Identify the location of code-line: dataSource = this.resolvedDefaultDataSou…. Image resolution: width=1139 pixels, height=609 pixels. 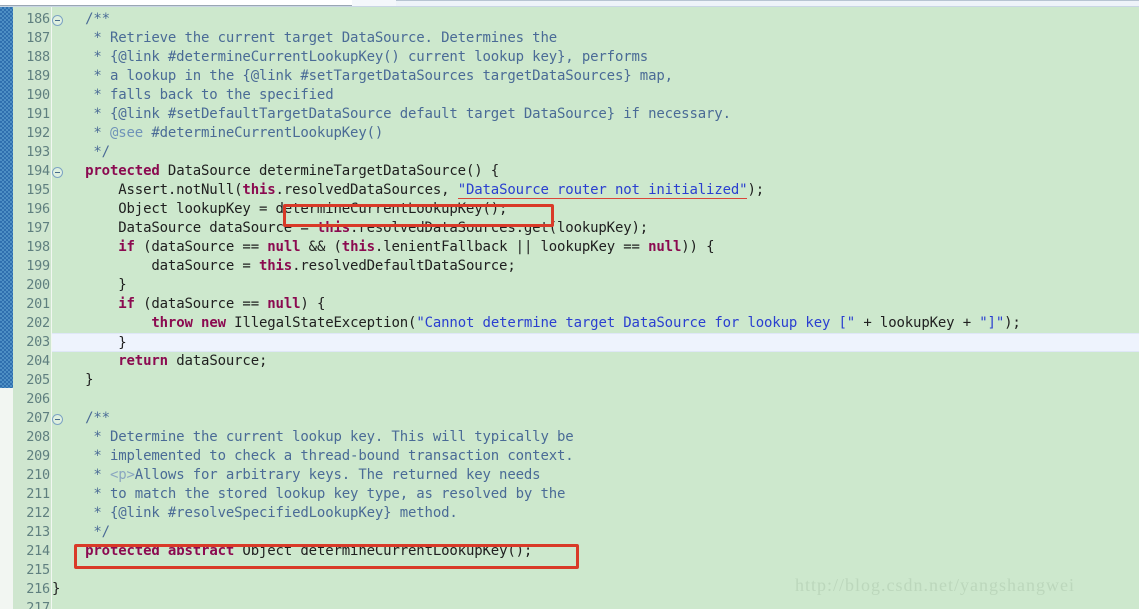
(595, 266).